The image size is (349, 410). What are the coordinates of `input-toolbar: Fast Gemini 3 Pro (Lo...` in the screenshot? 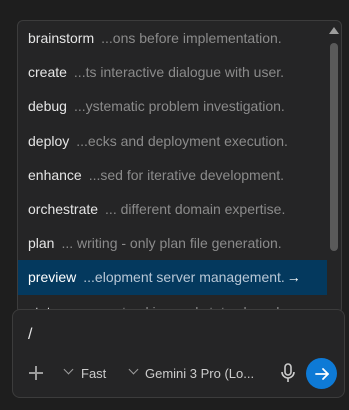 It's located at (178, 373).